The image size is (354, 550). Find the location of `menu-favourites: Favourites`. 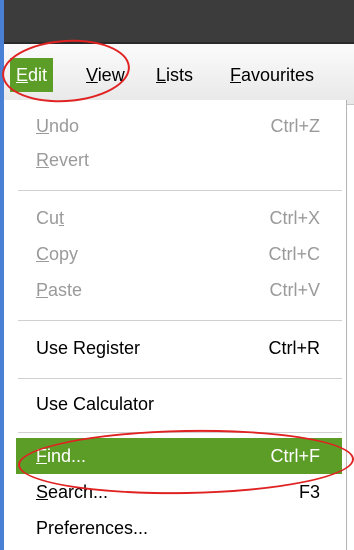

menu-favourites: Favourites is located at coordinates (272, 75).